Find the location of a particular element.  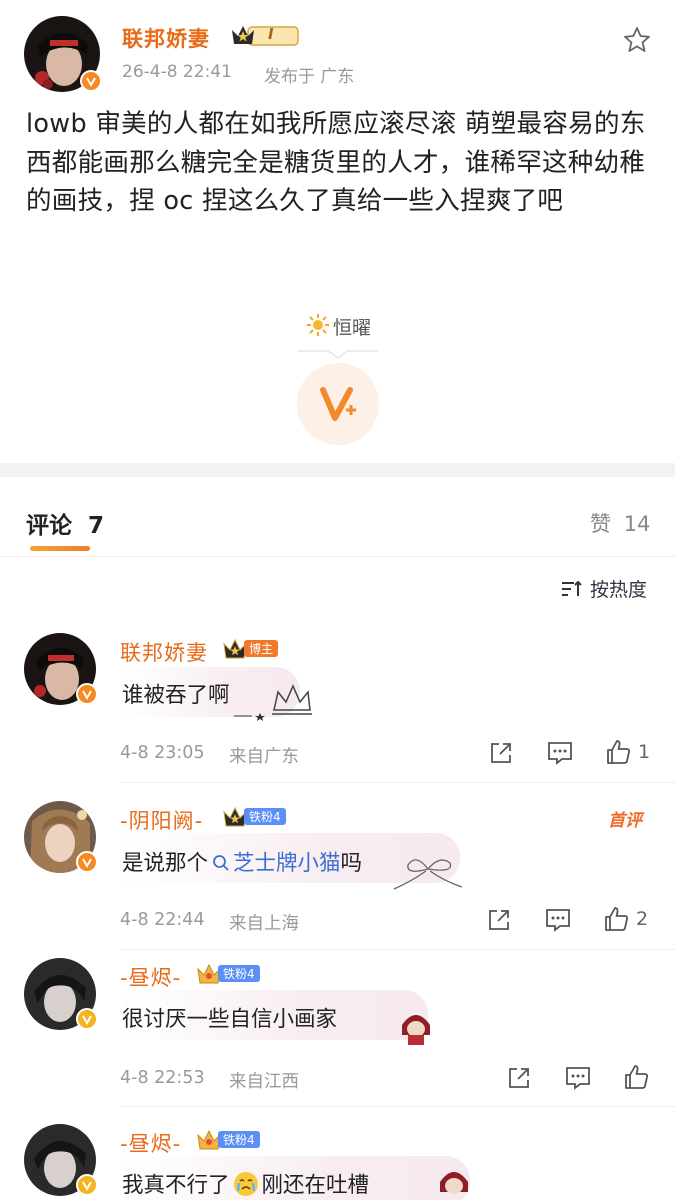

crying-emoji-icon is located at coordinates (245, 1184).